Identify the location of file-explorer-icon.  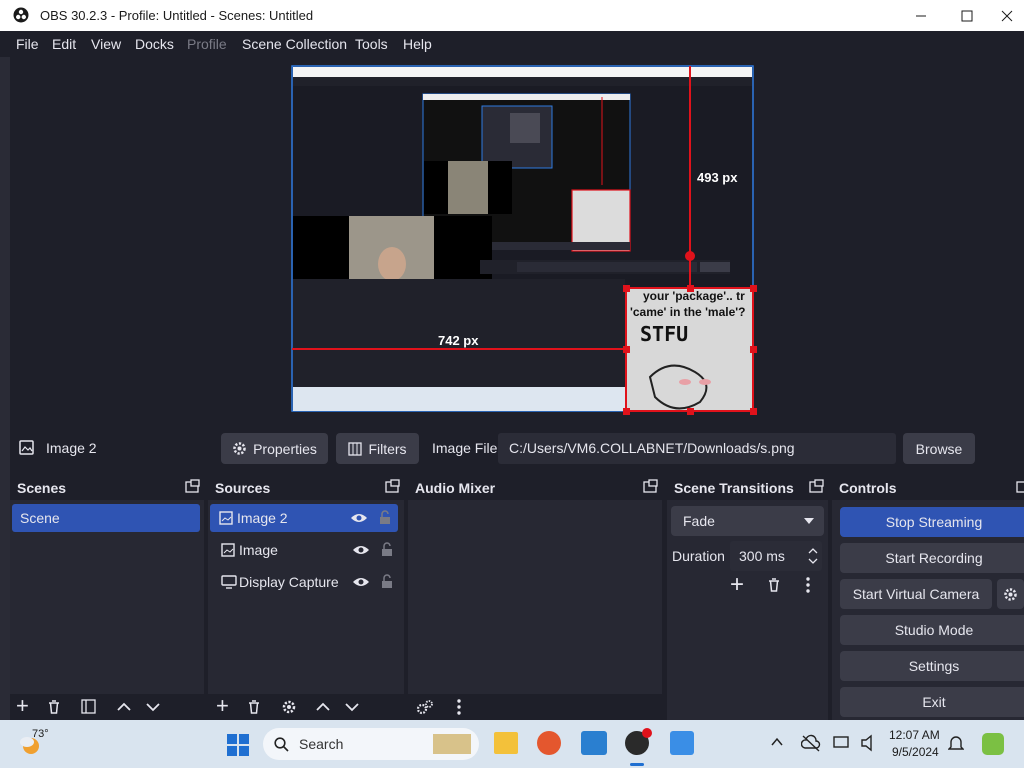
(506, 743).